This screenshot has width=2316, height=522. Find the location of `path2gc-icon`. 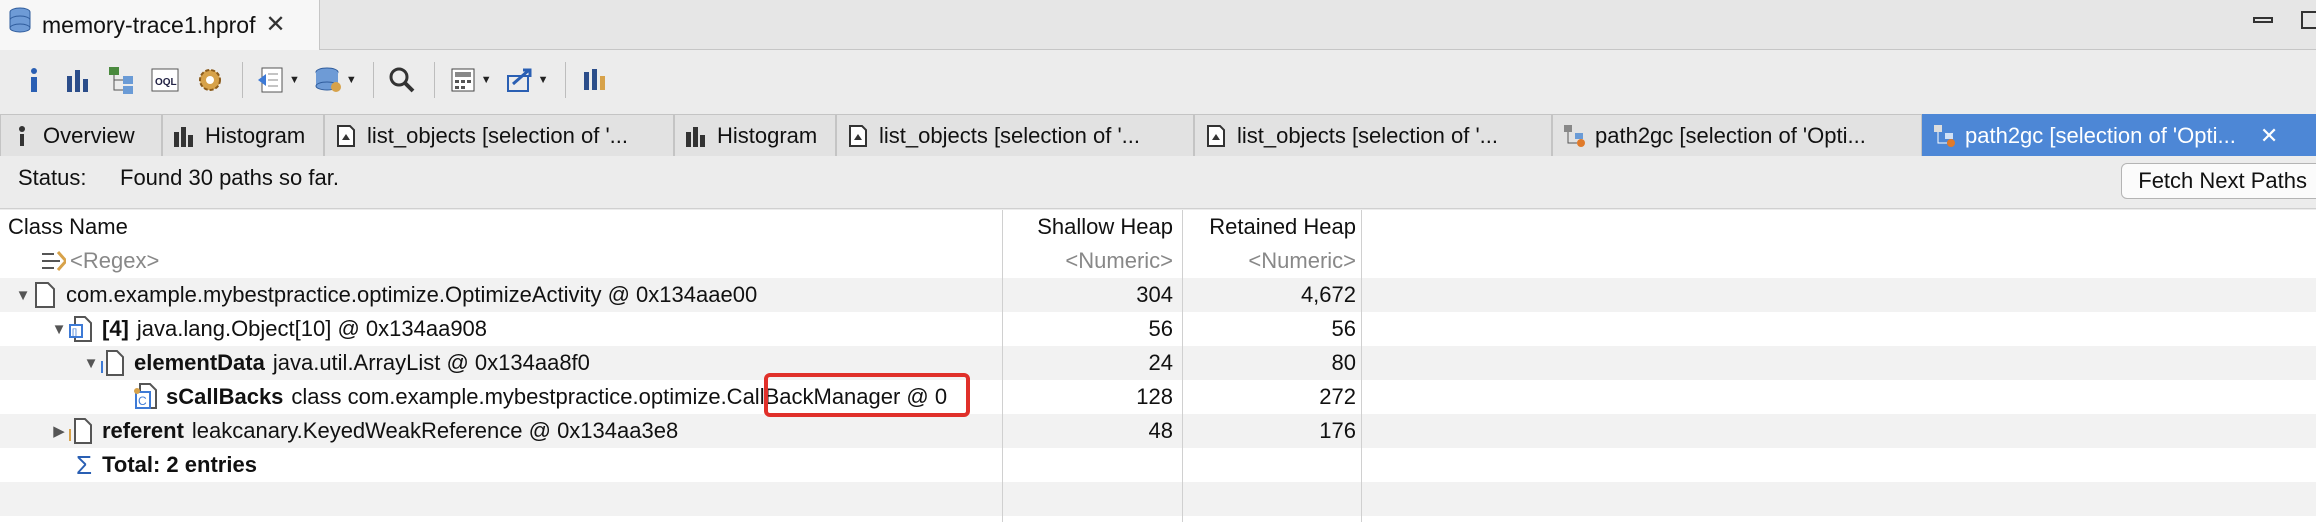

path2gc-icon is located at coordinates (1574, 136).